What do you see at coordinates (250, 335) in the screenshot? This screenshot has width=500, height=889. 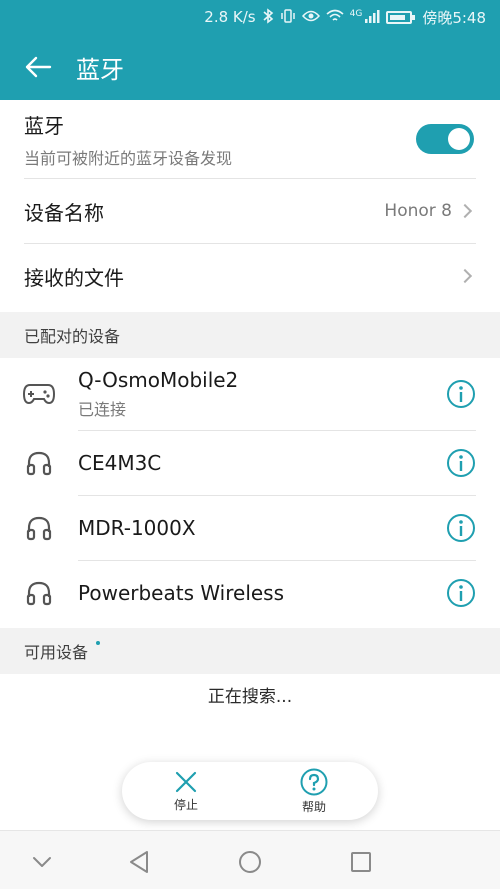 I see `paired-devices-header: 已配对的设备` at bounding box center [250, 335].